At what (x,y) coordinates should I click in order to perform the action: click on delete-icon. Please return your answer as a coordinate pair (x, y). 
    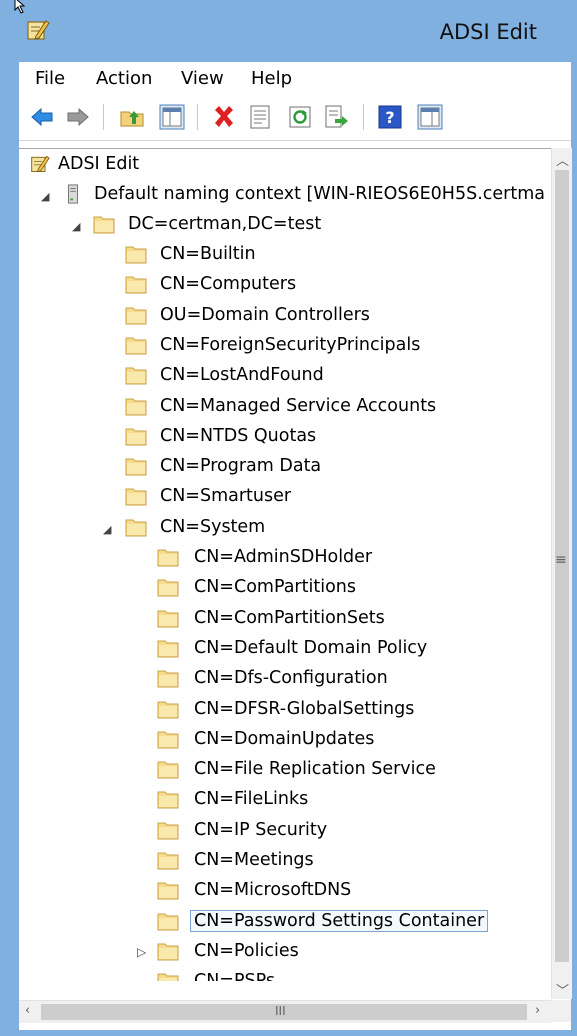
    Looking at the image, I should click on (224, 117).